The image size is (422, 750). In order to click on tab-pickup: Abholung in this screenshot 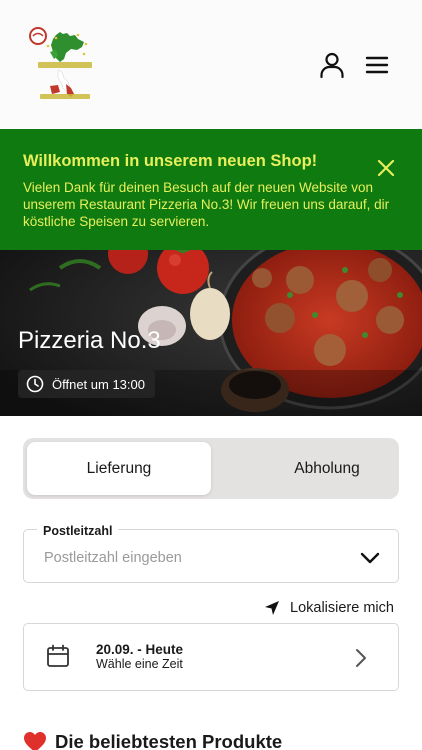, I will do `click(327, 468)`.